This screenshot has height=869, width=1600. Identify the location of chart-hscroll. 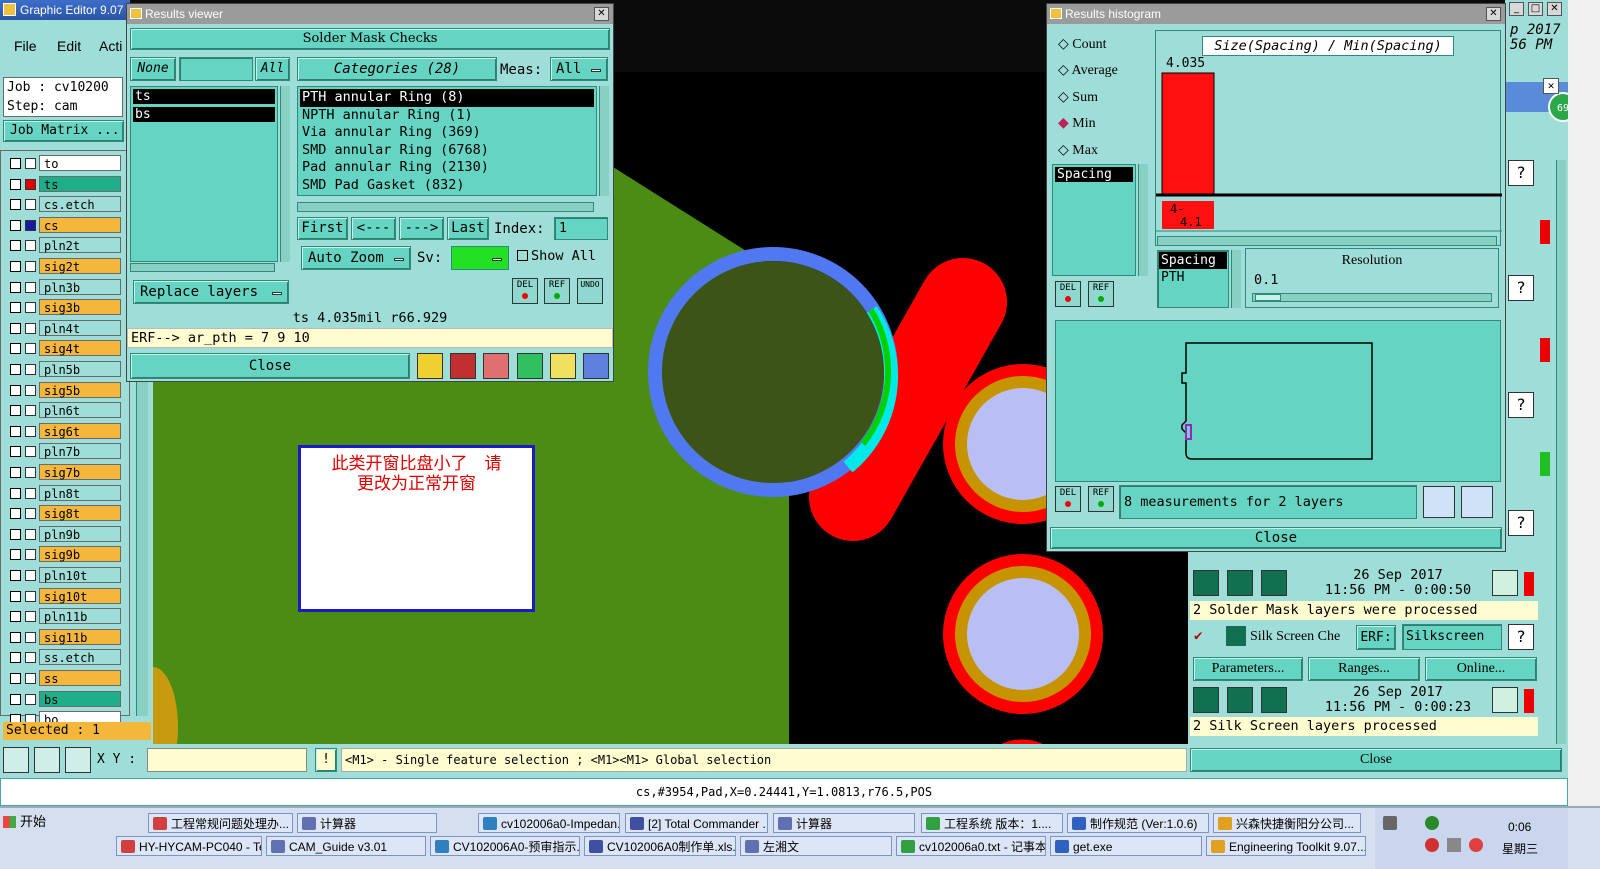
(1327, 241).